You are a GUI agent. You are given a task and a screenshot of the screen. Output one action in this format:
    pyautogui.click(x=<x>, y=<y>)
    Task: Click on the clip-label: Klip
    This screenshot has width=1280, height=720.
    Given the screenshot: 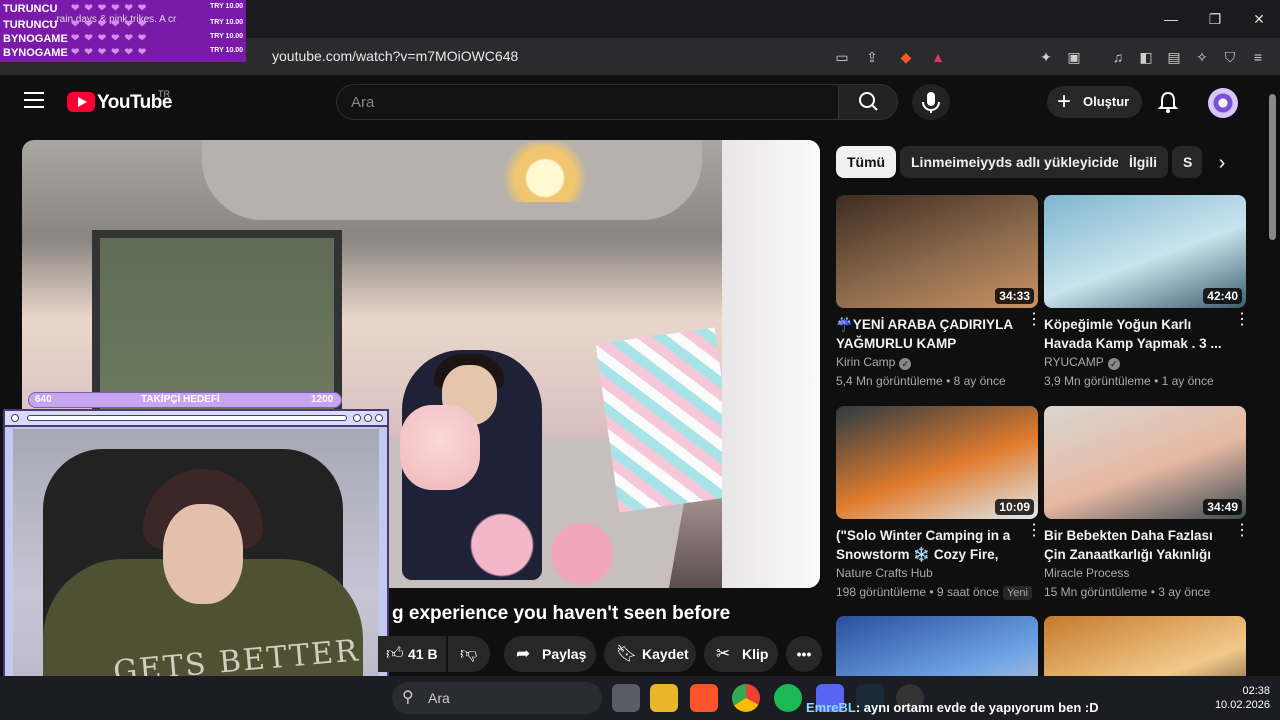 What is the action you would take?
    pyautogui.click(x=755, y=654)
    